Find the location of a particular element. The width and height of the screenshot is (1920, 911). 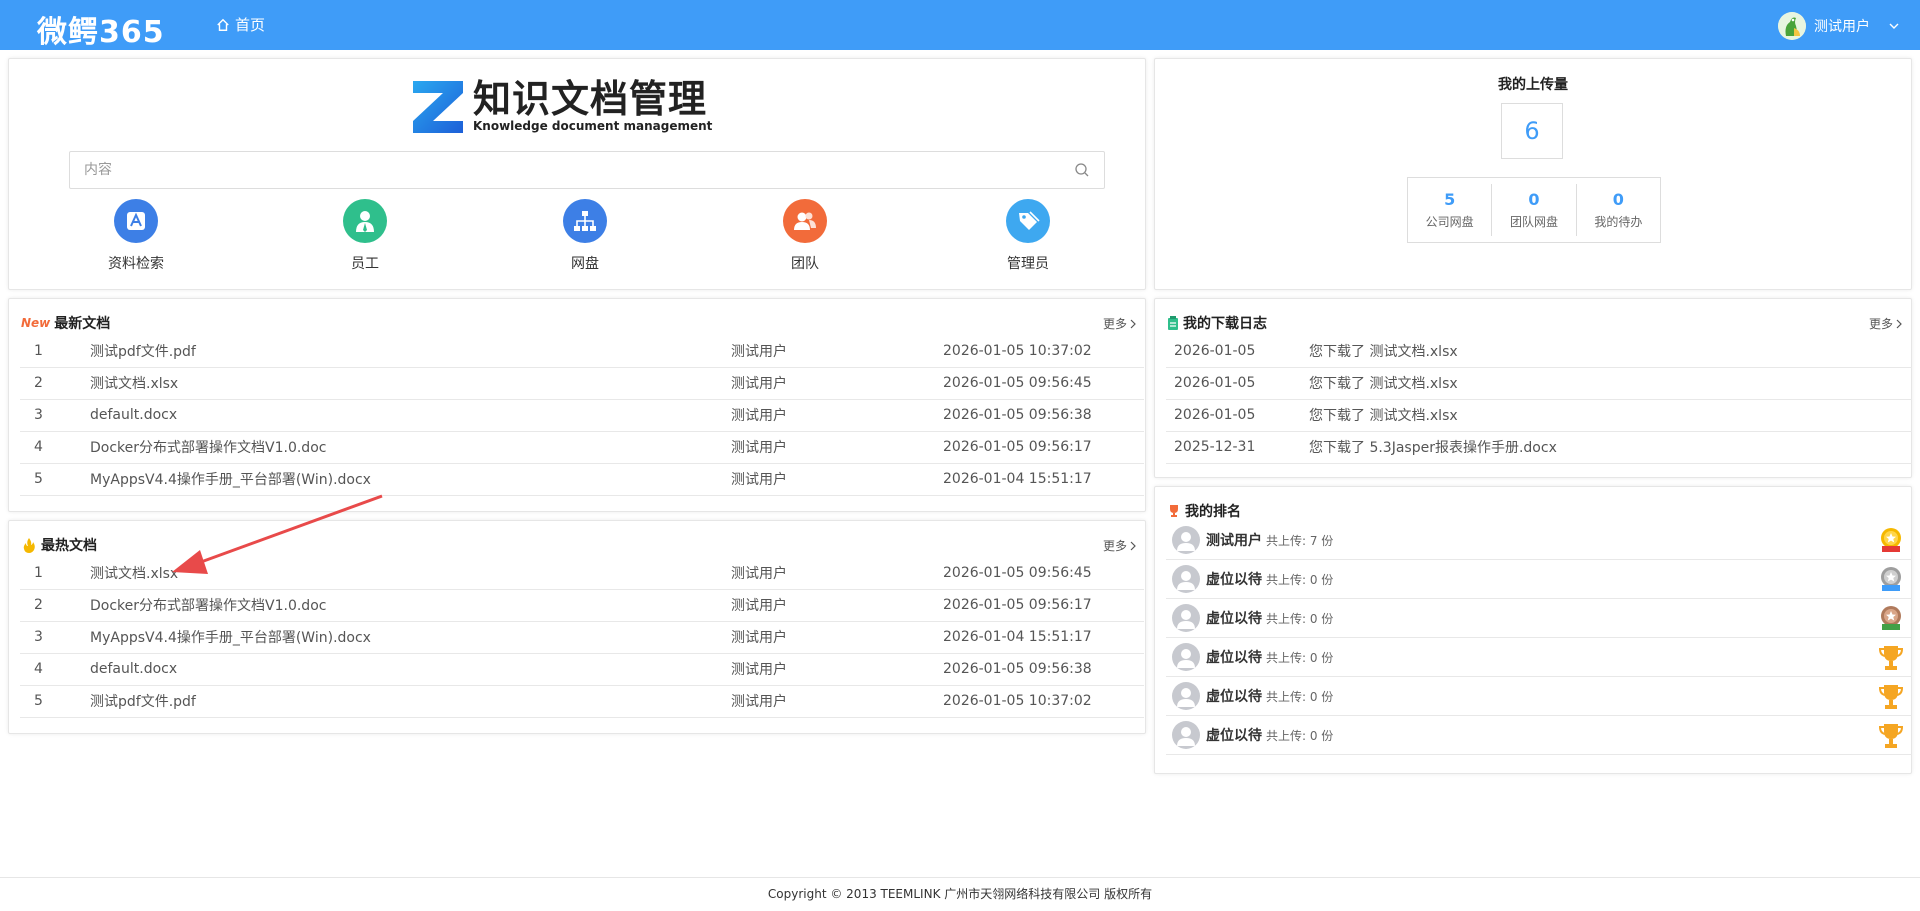

stat-my-todo: 0 我的待办 is located at coordinates (1618, 210).